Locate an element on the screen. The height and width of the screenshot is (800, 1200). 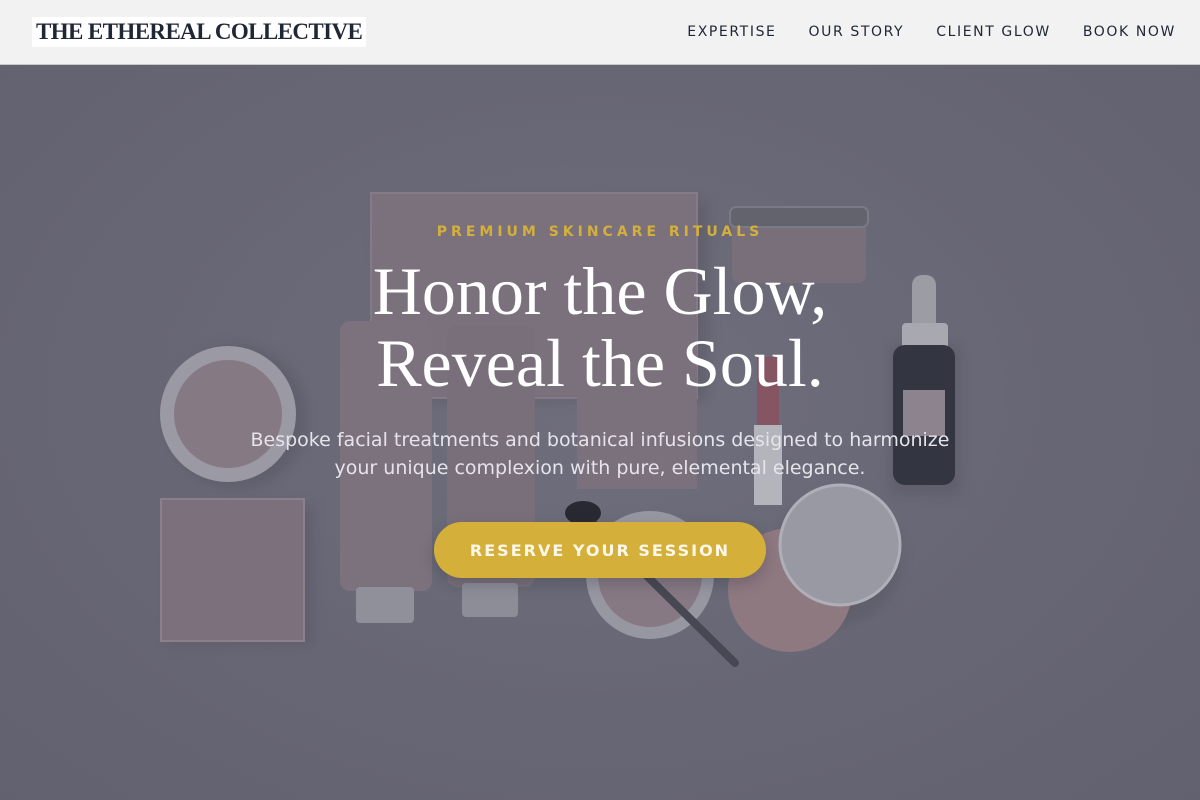
reserve-session-button: RESERVE YOUR SESSION is located at coordinates (600, 550).